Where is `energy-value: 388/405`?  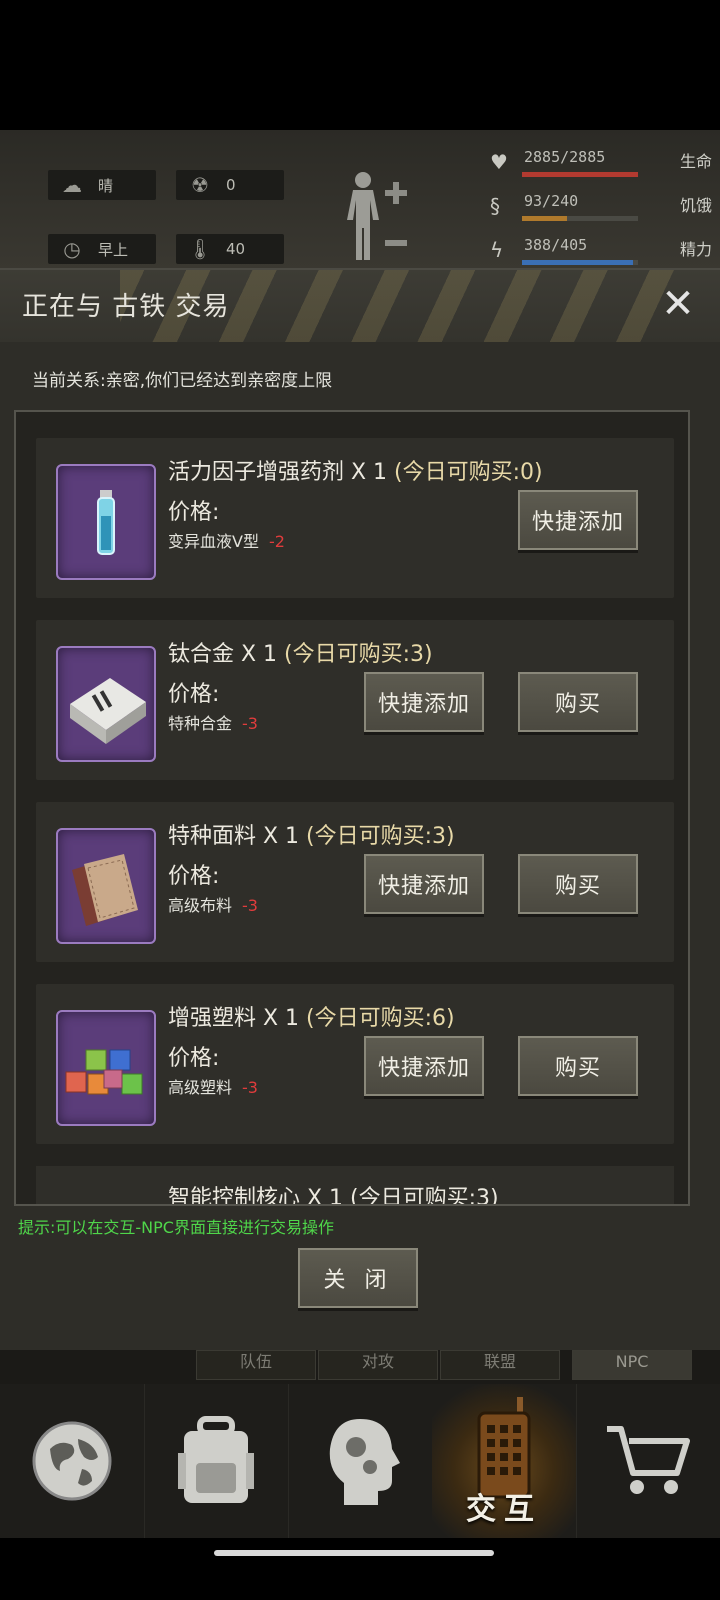 energy-value: 388/405 is located at coordinates (556, 245).